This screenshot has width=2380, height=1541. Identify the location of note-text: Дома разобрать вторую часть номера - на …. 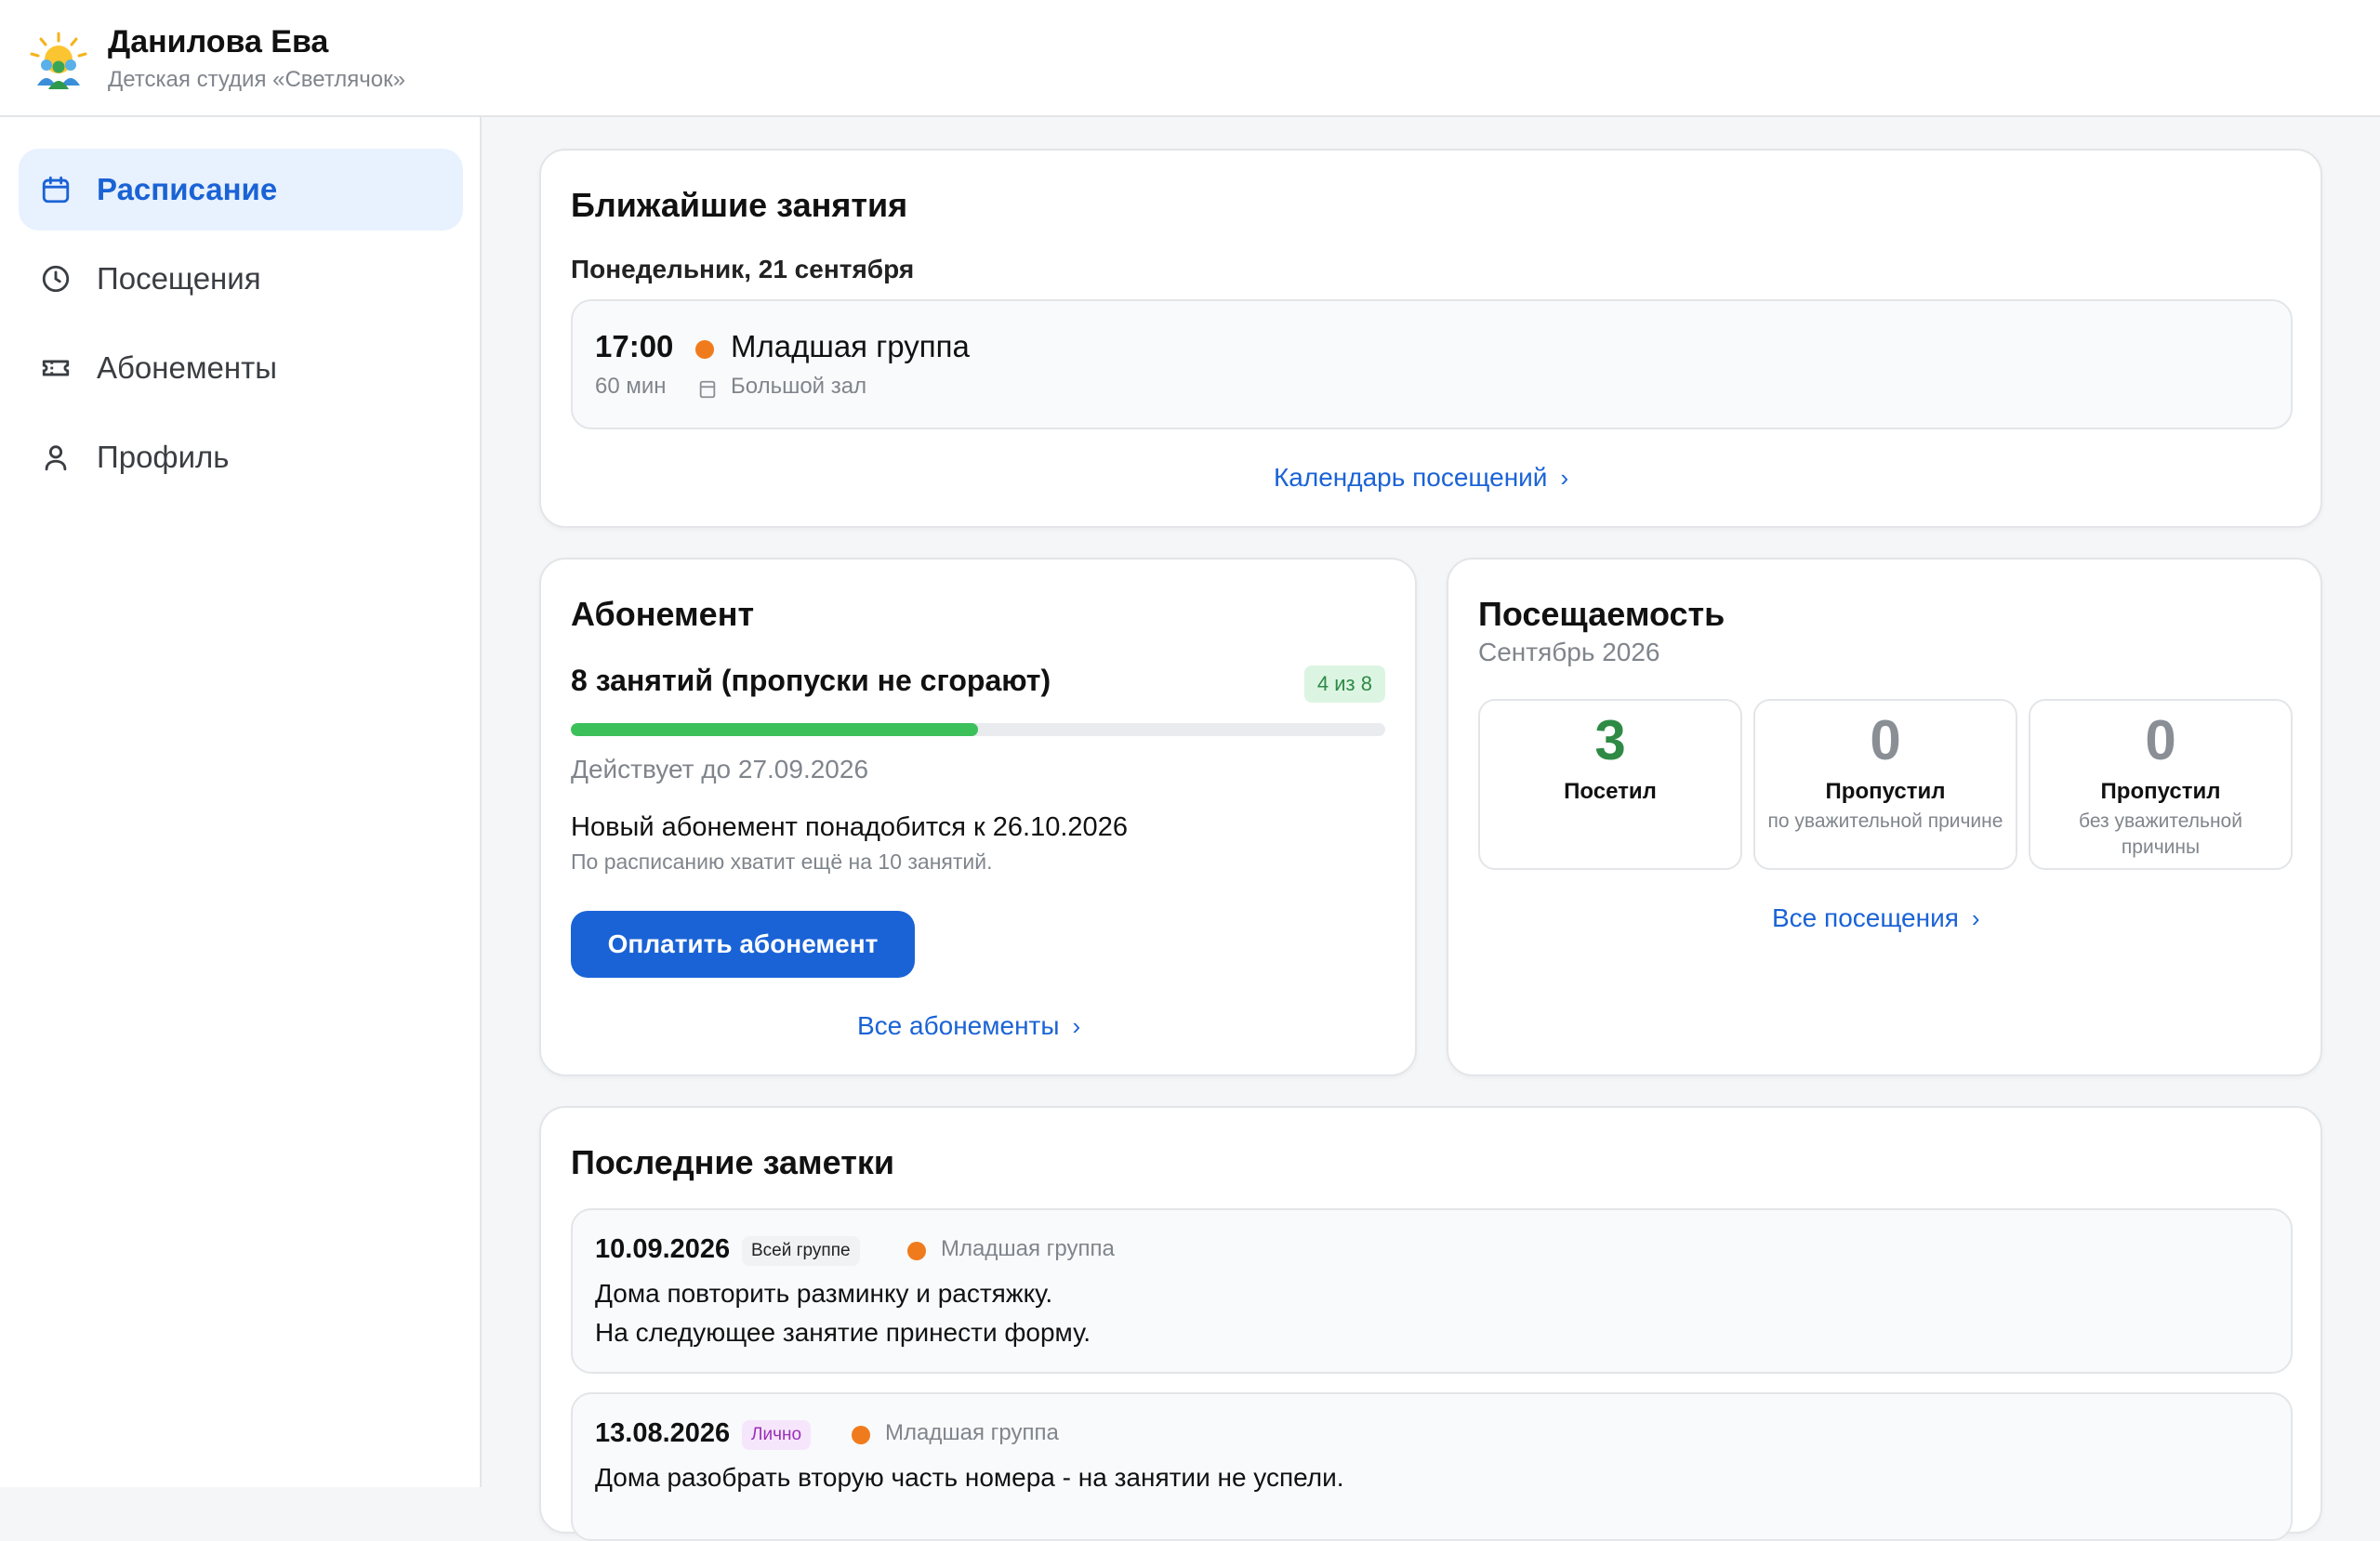
(969, 1477).